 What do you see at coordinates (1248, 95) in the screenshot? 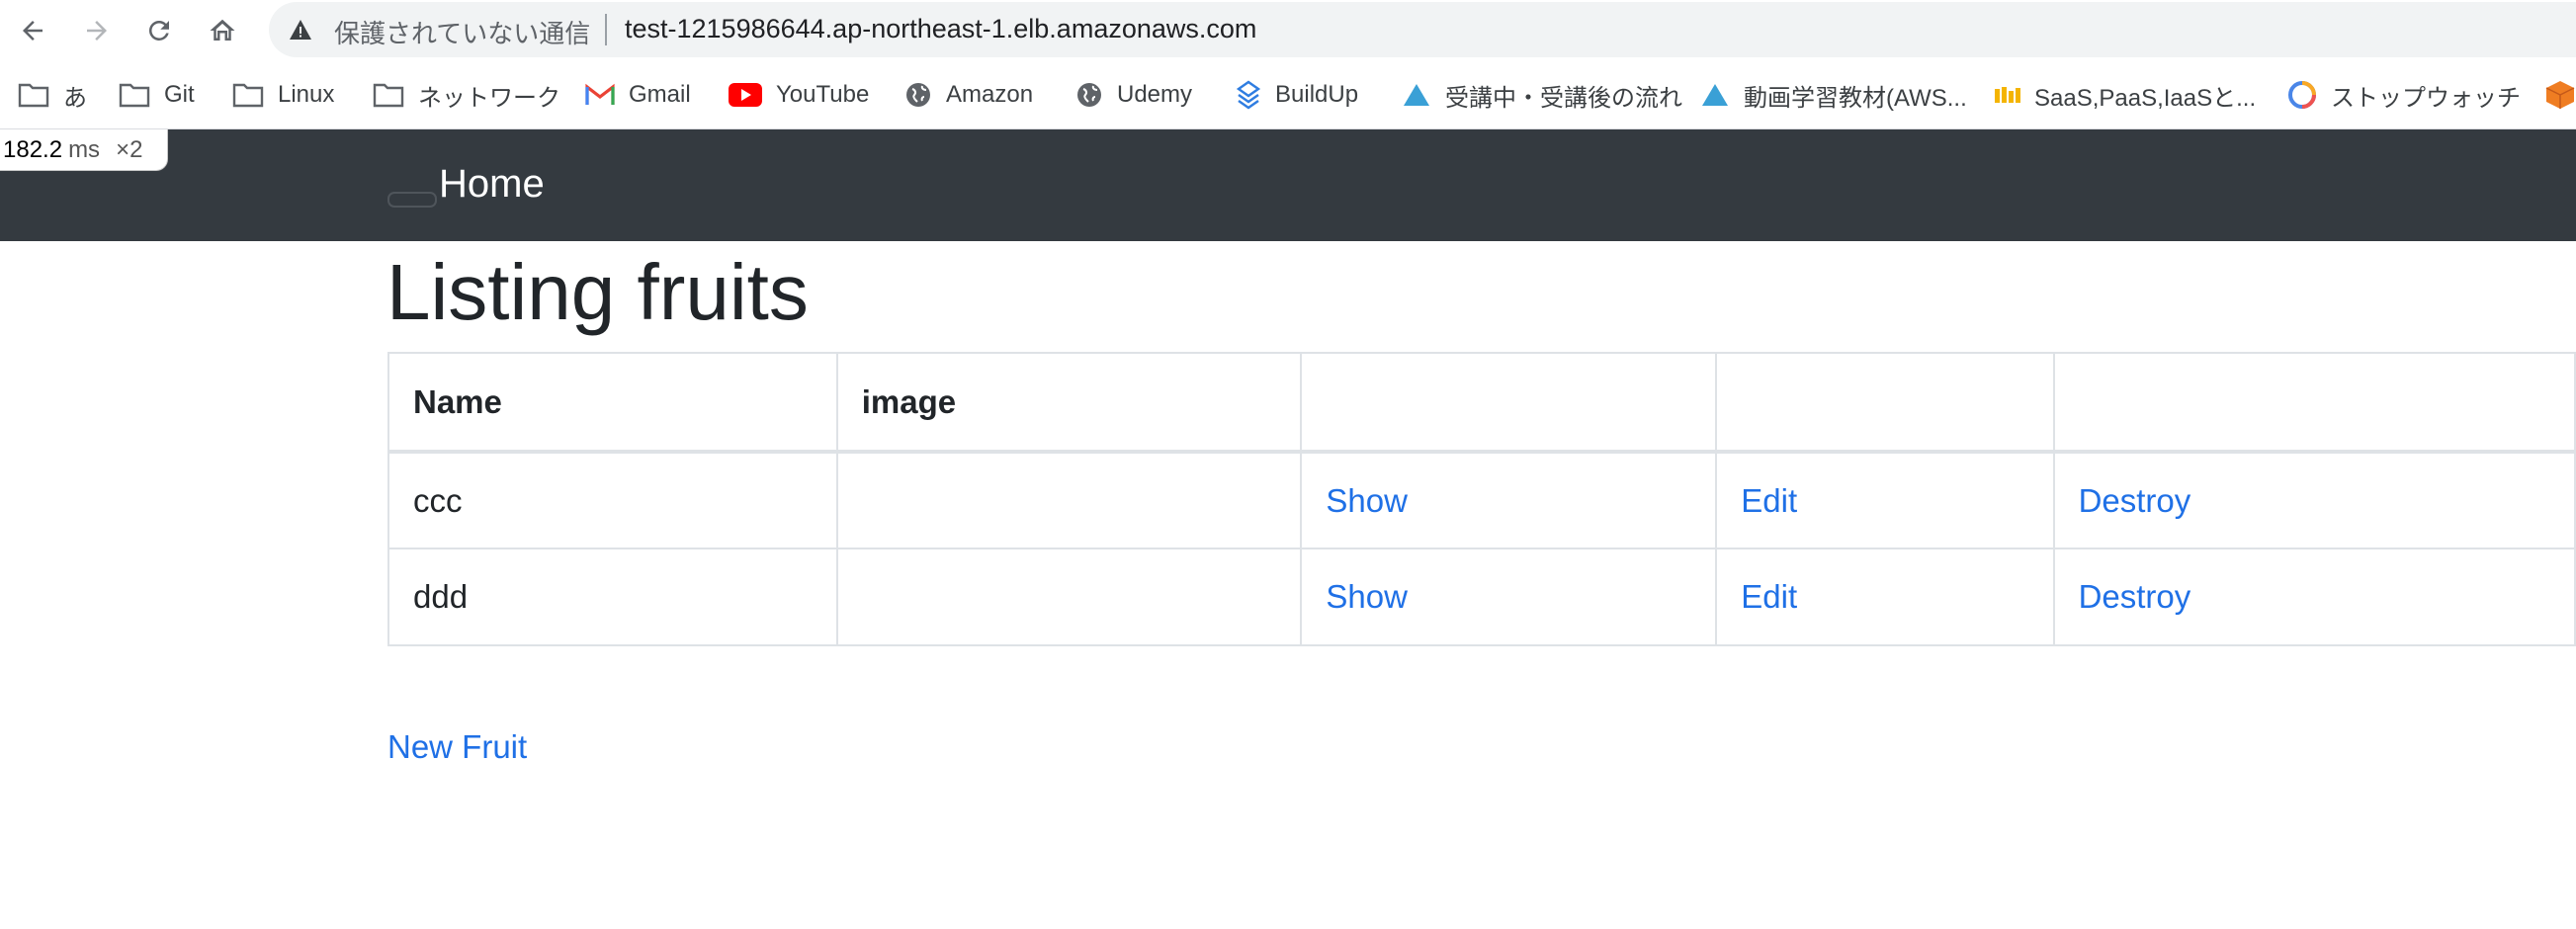
I see `buildup-icon` at bounding box center [1248, 95].